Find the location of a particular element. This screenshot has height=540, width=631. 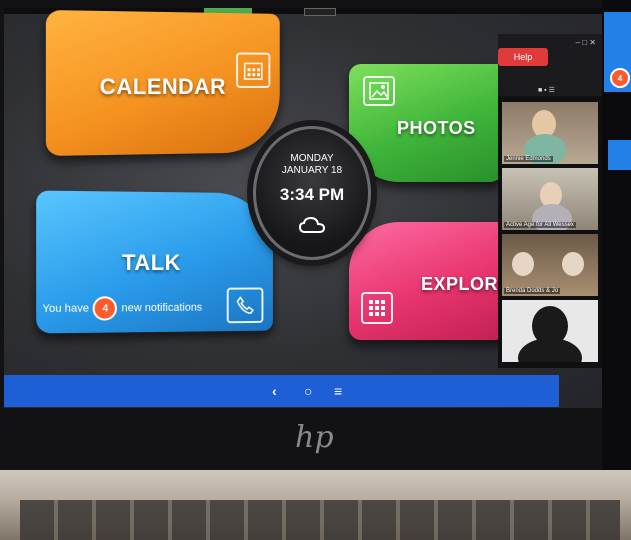

photos-tile: PHOTOS is located at coordinates (426, 123).